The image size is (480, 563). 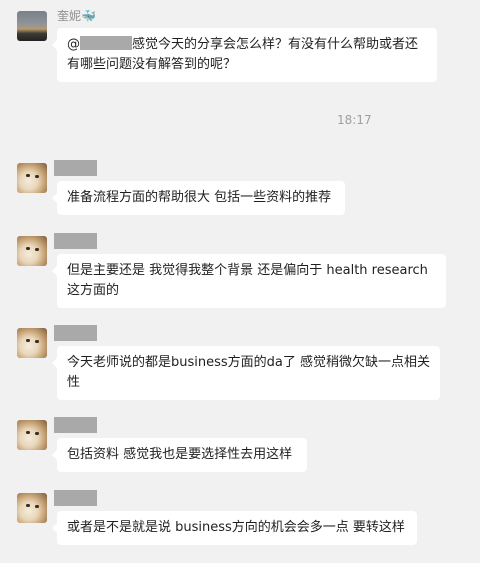 I want to click on message-bubble: 包括资料 感觉我也是要选择性去用这样, so click(x=179, y=455).